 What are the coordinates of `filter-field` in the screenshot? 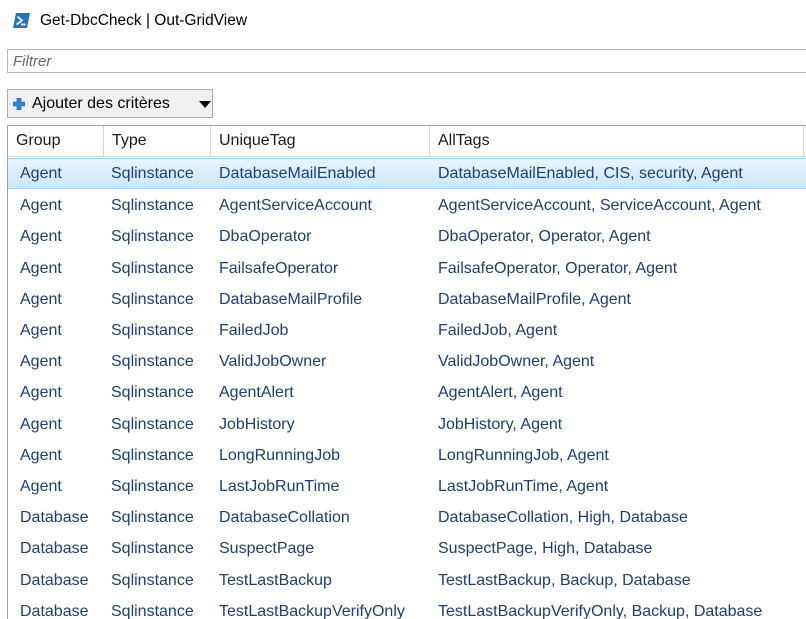 It's located at (406, 61).